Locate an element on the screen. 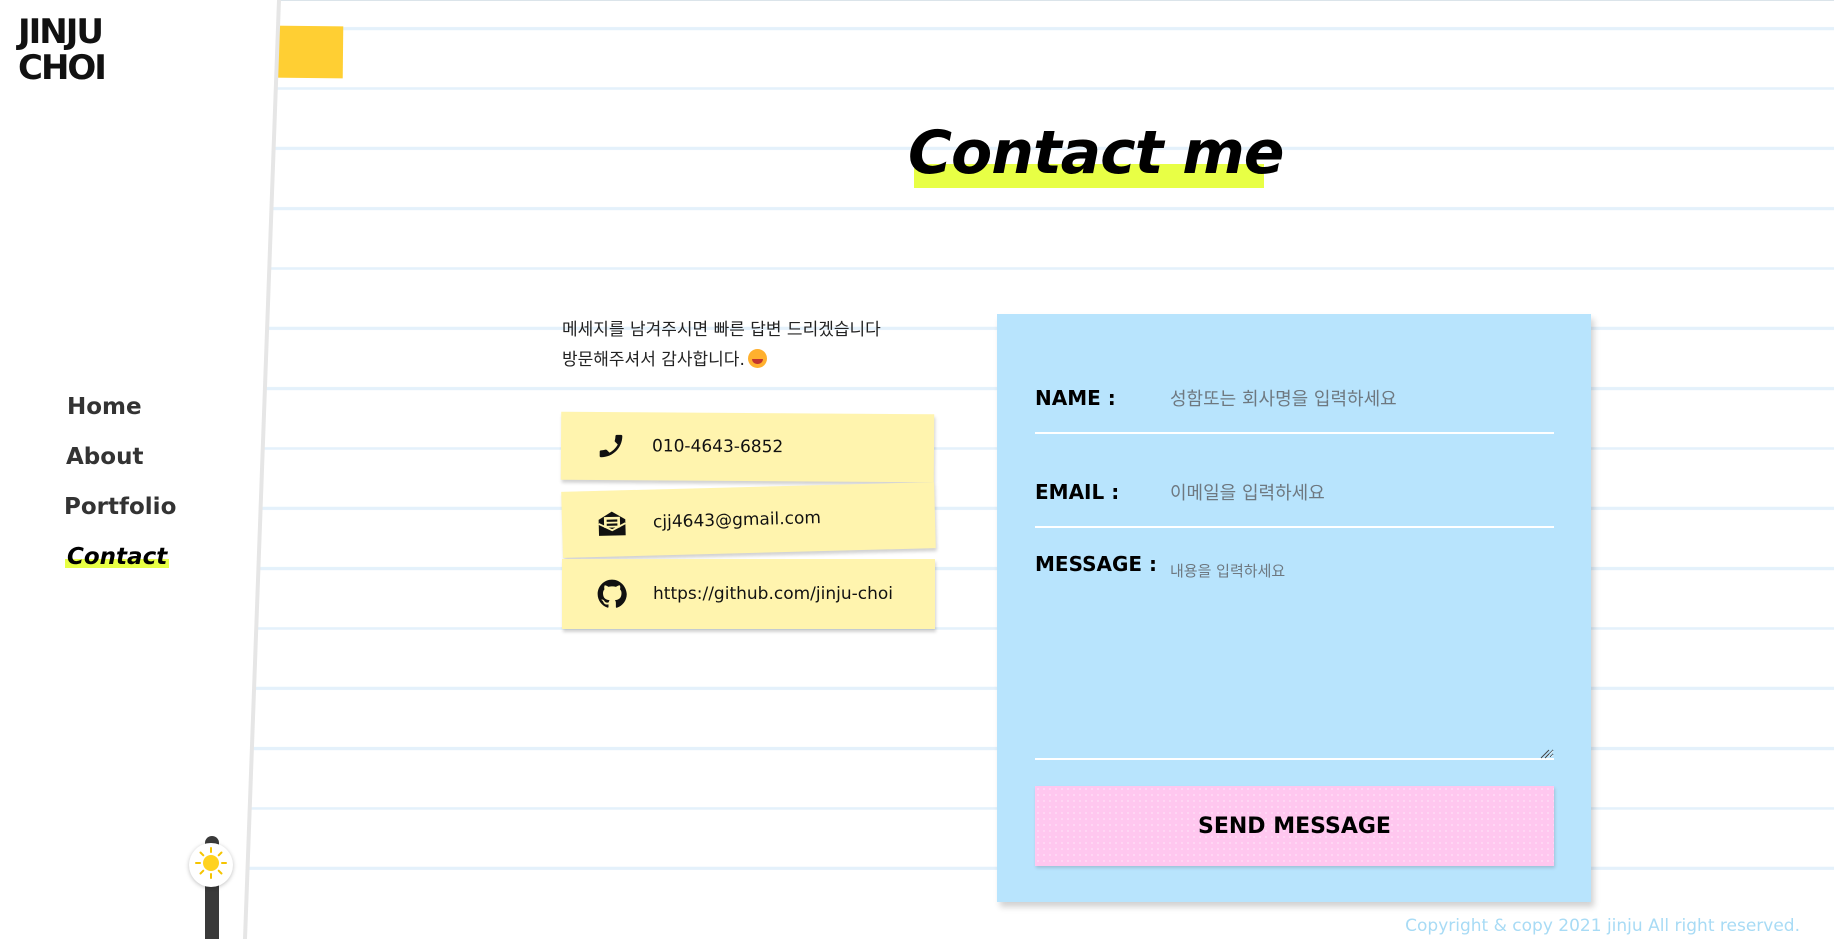 The image size is (1834, 939). page-title-wrap: Contact me is located at coordinates (1096, 153).